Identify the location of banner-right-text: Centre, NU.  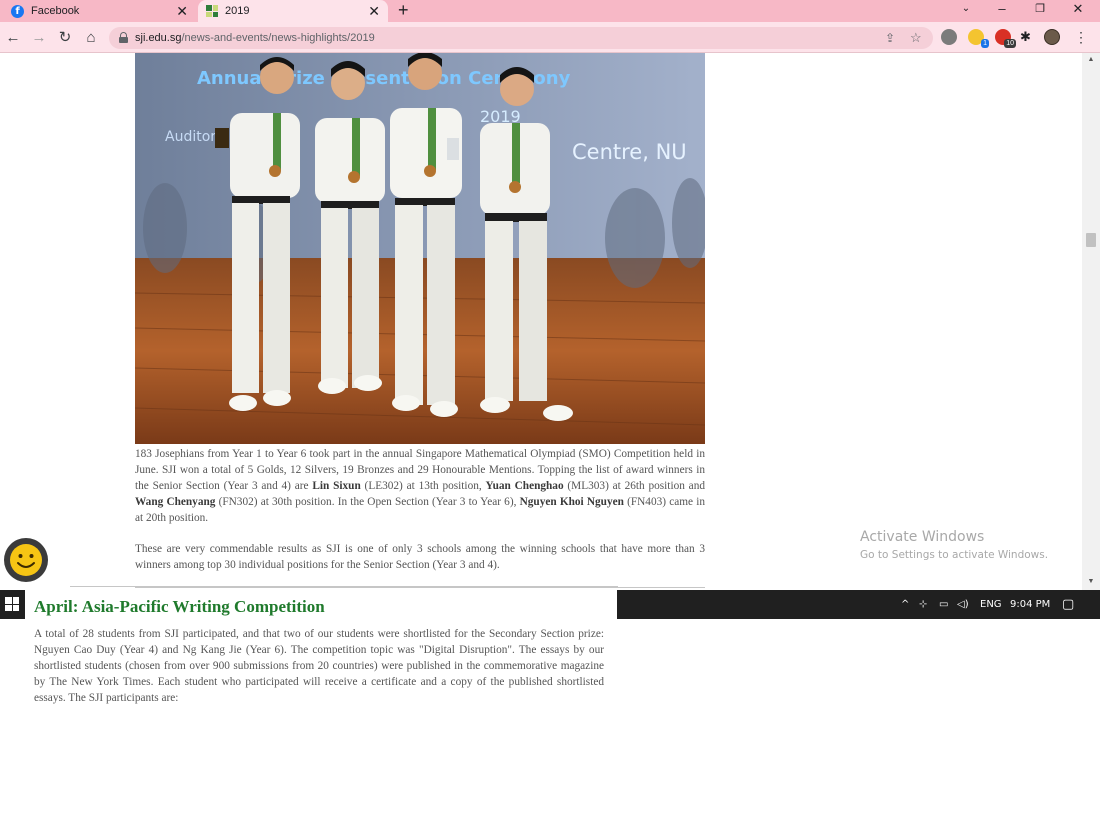
(629, 152).